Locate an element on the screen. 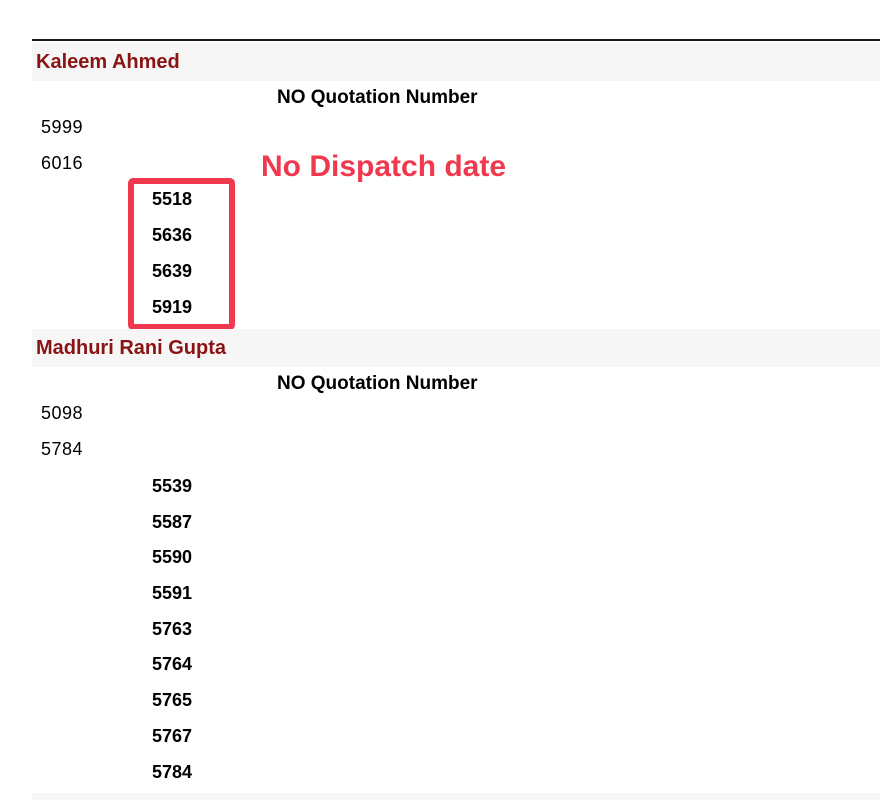 The image size is (880, 800). list-item: 6016 is located at coordinates (62, 163).